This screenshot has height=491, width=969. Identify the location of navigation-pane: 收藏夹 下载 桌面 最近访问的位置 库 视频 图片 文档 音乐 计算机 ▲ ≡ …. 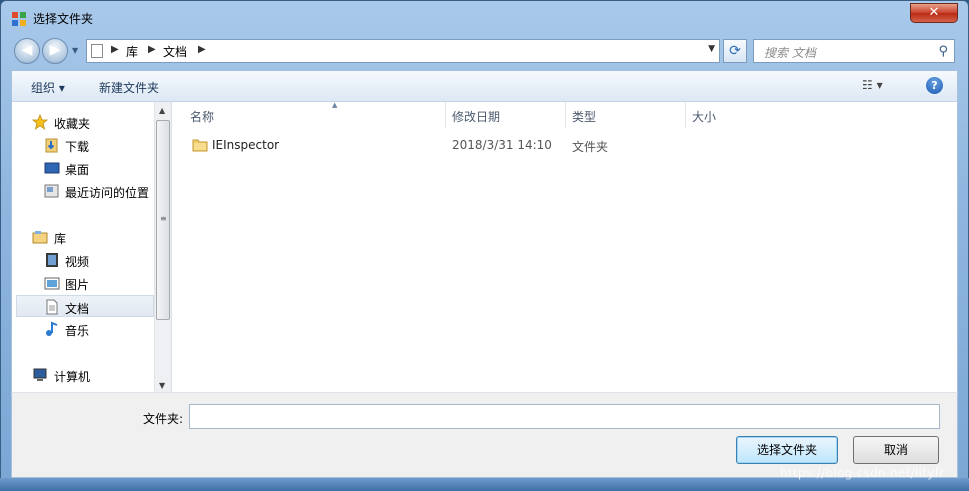
(92, 247).